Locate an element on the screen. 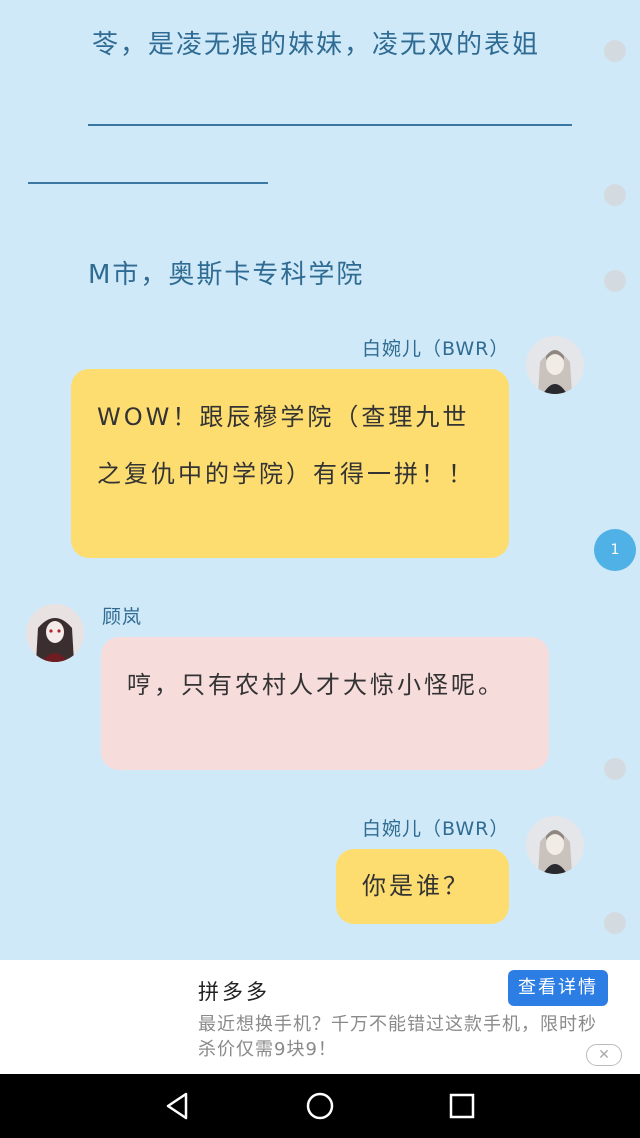  sender-name: 顾岚 is located at coordinates (122, 617).